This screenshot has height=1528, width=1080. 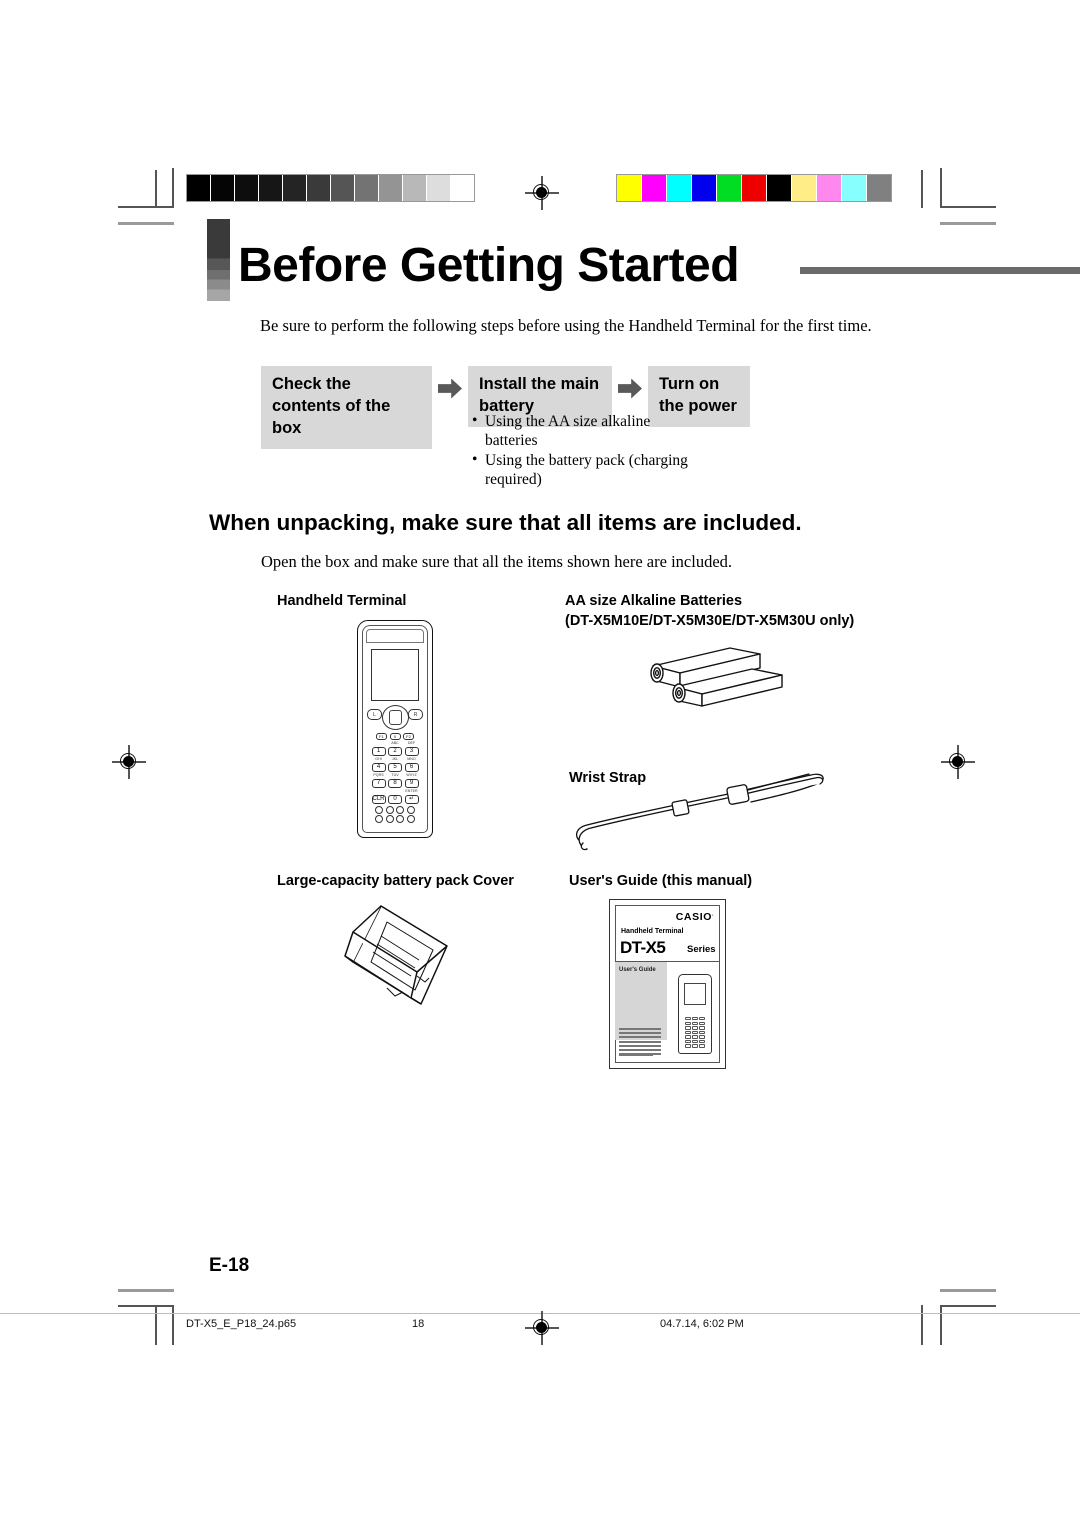 I want to click on terminal-key: 6, so click(x=411, y=767).